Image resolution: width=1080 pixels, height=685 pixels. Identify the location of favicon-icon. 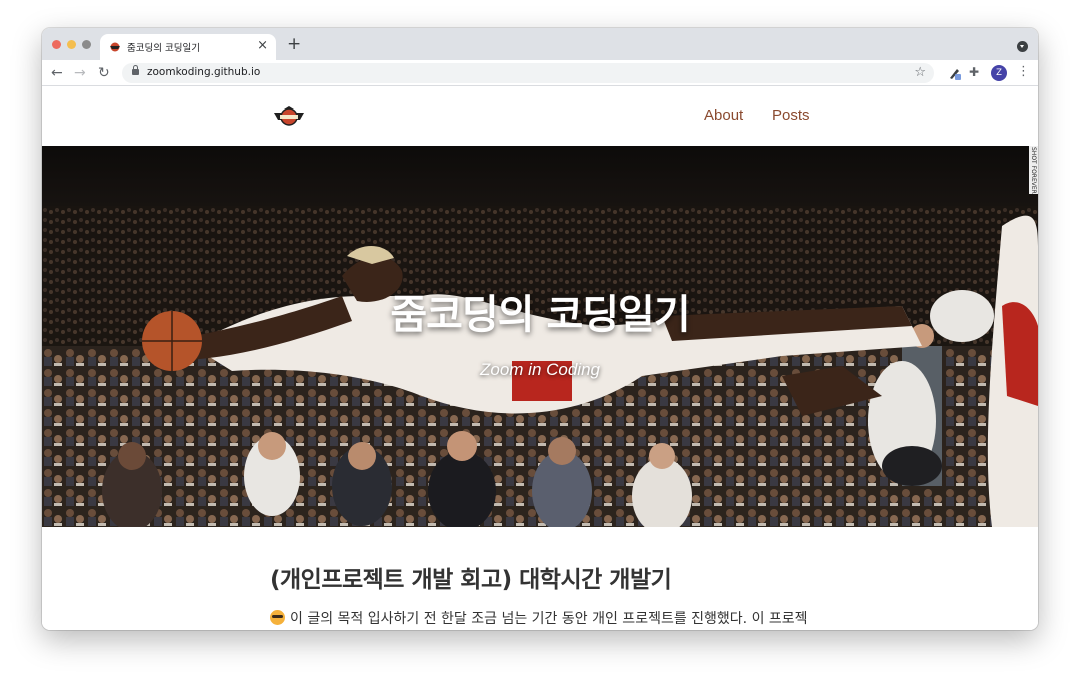
(115, 47).